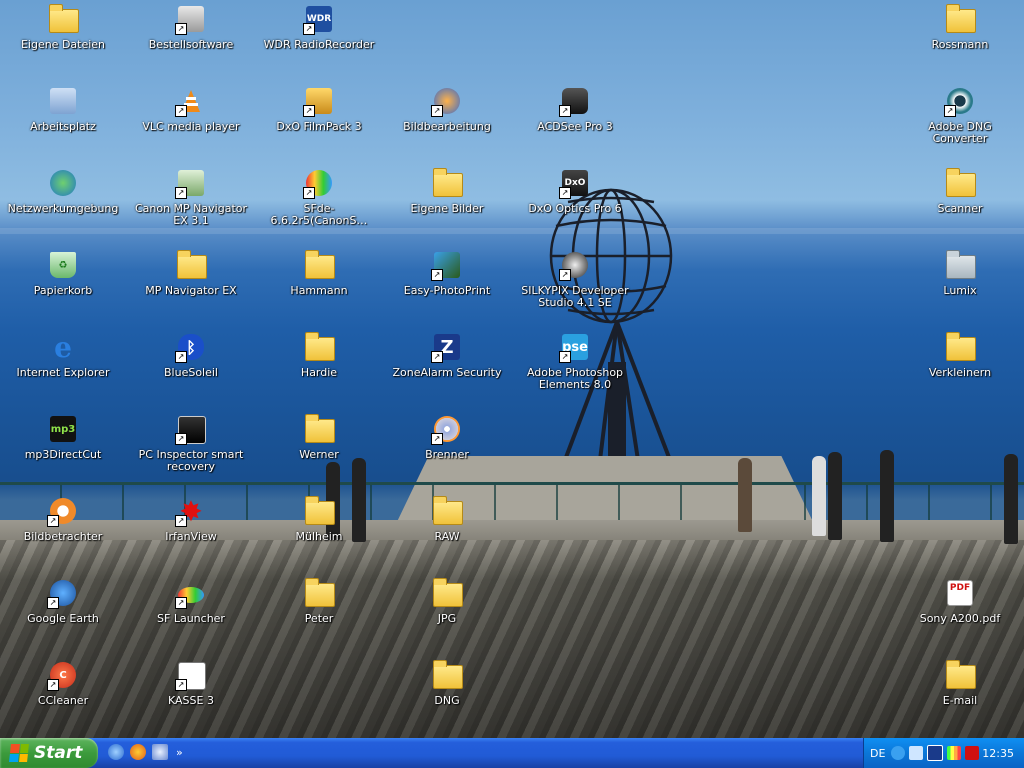 Image resolution: width=1024 pixels, height=768 pixels. I want to click on show-desktop-icon, so click(116, 752).